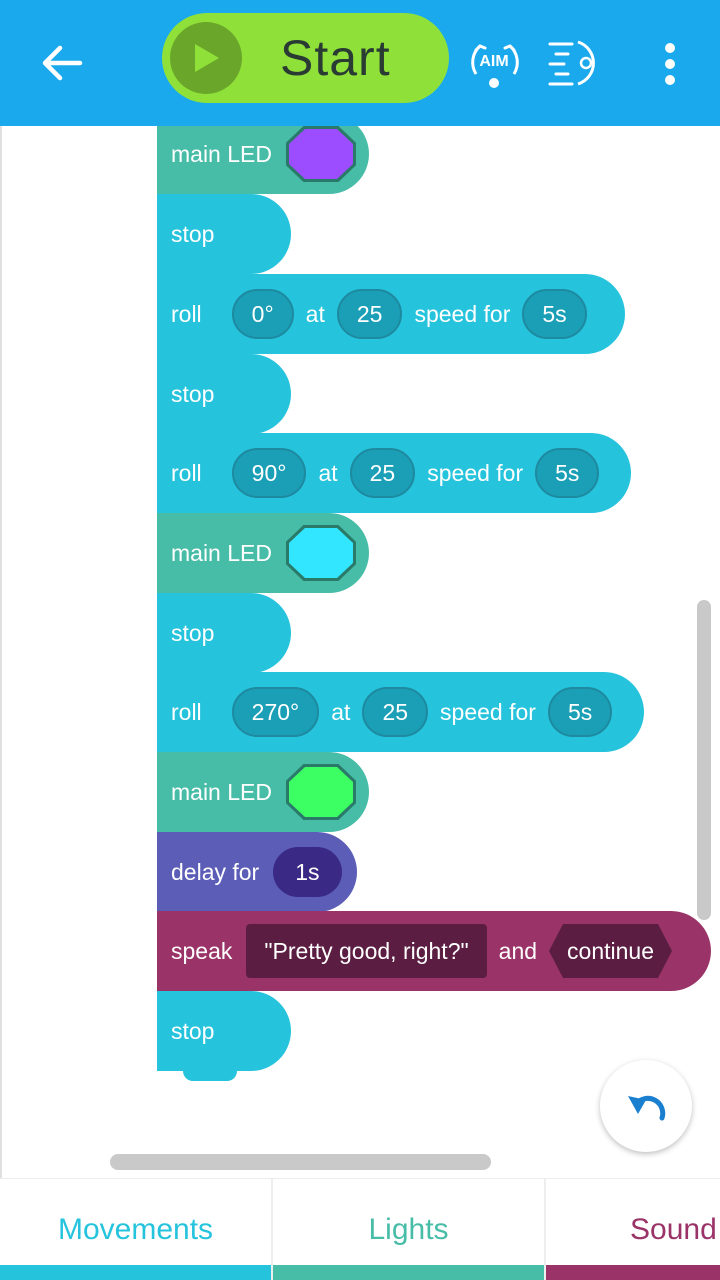  What do you see at coordinates (518, 950) in the screenshot?
I see `and-label: and` at bounding box center [518, 950].